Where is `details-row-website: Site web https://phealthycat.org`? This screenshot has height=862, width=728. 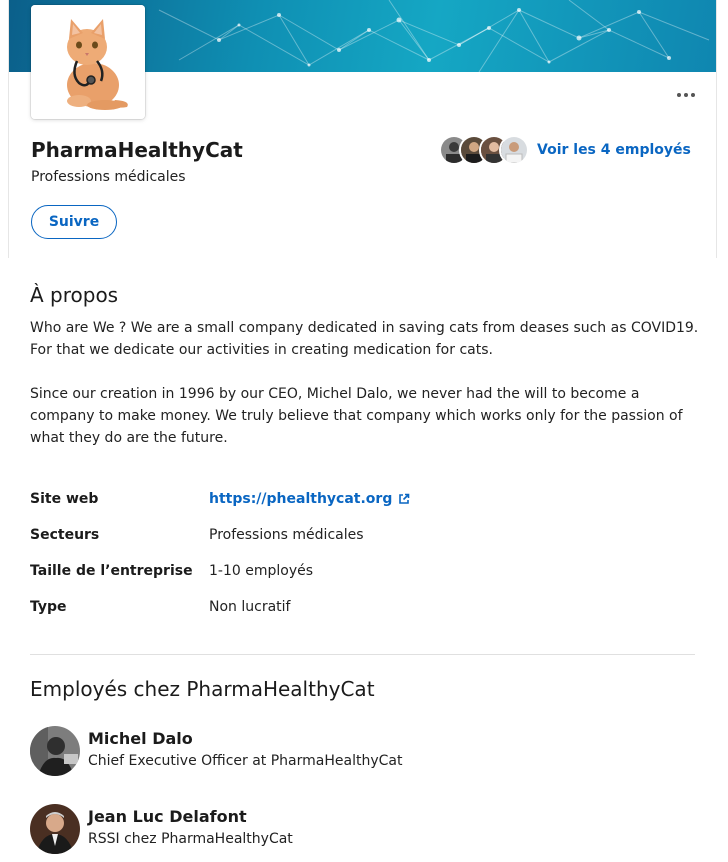
details-row-website: Site web https://phealthycat.org is located at coordinates (220, 499).